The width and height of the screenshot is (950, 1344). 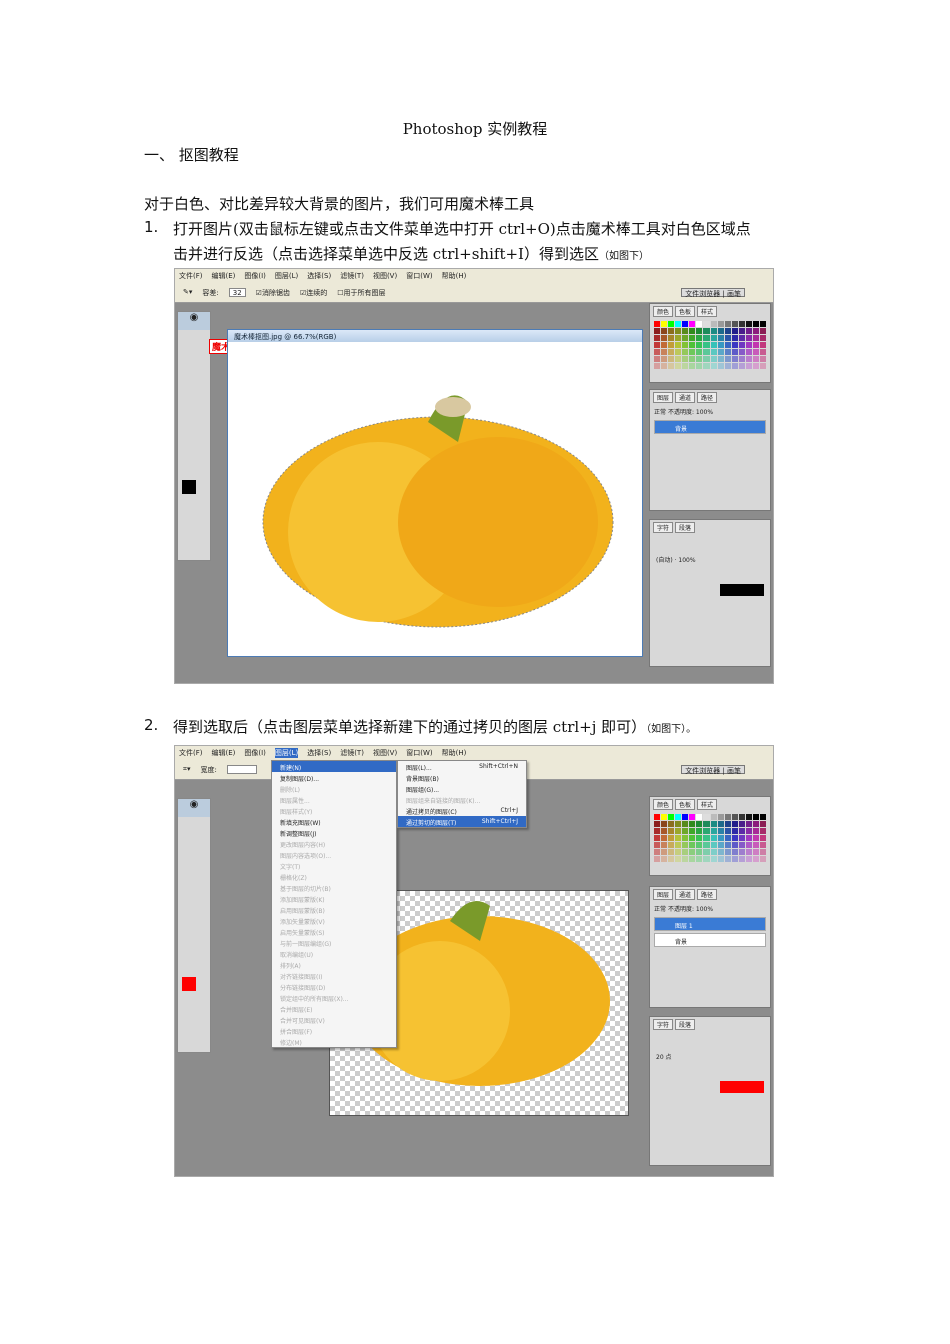 I want to click on menu-help: 帮助(H), so click(x=454, y=276).